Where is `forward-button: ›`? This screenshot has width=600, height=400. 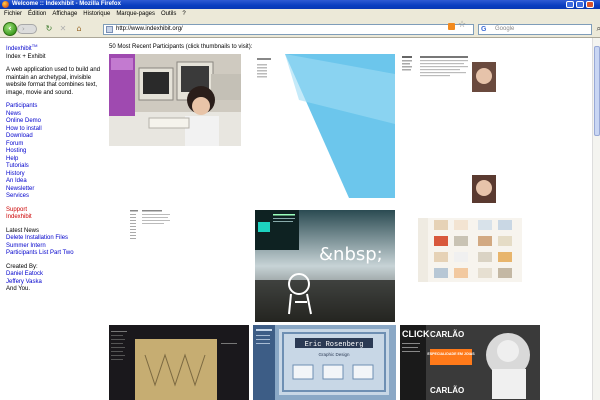 forward-button: › is located at coordinates (27, 29).